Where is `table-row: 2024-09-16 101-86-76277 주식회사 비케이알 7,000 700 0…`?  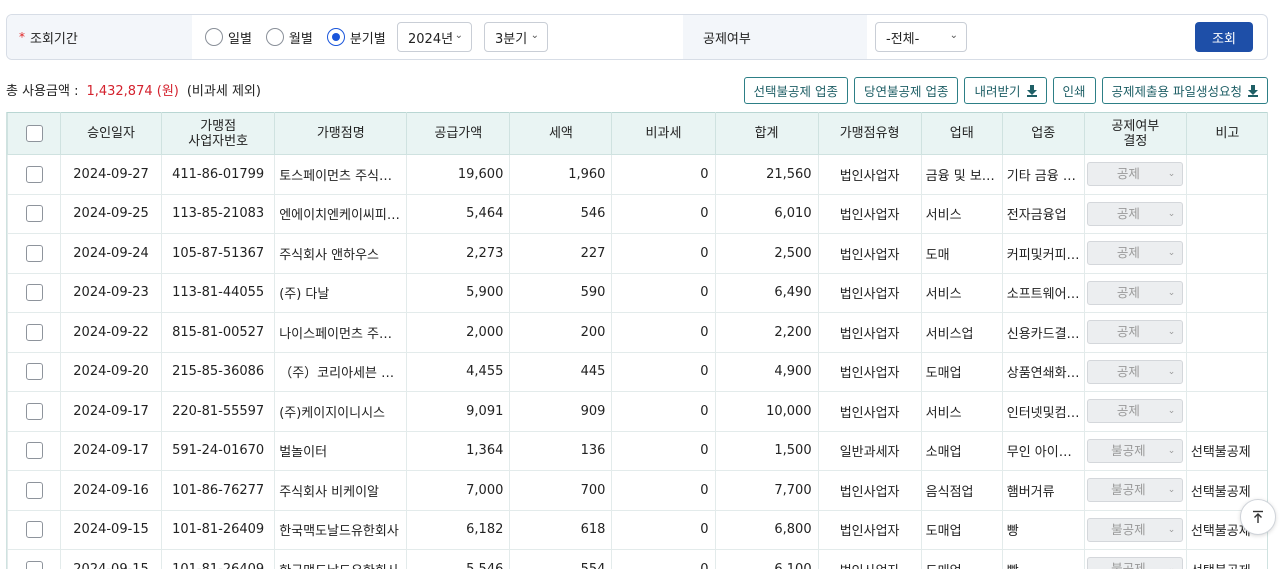
table-row: 2024-09-16 101-86-76277 주식회사 비케이알 7,000 700 0… is located at coordinates (637, 490).